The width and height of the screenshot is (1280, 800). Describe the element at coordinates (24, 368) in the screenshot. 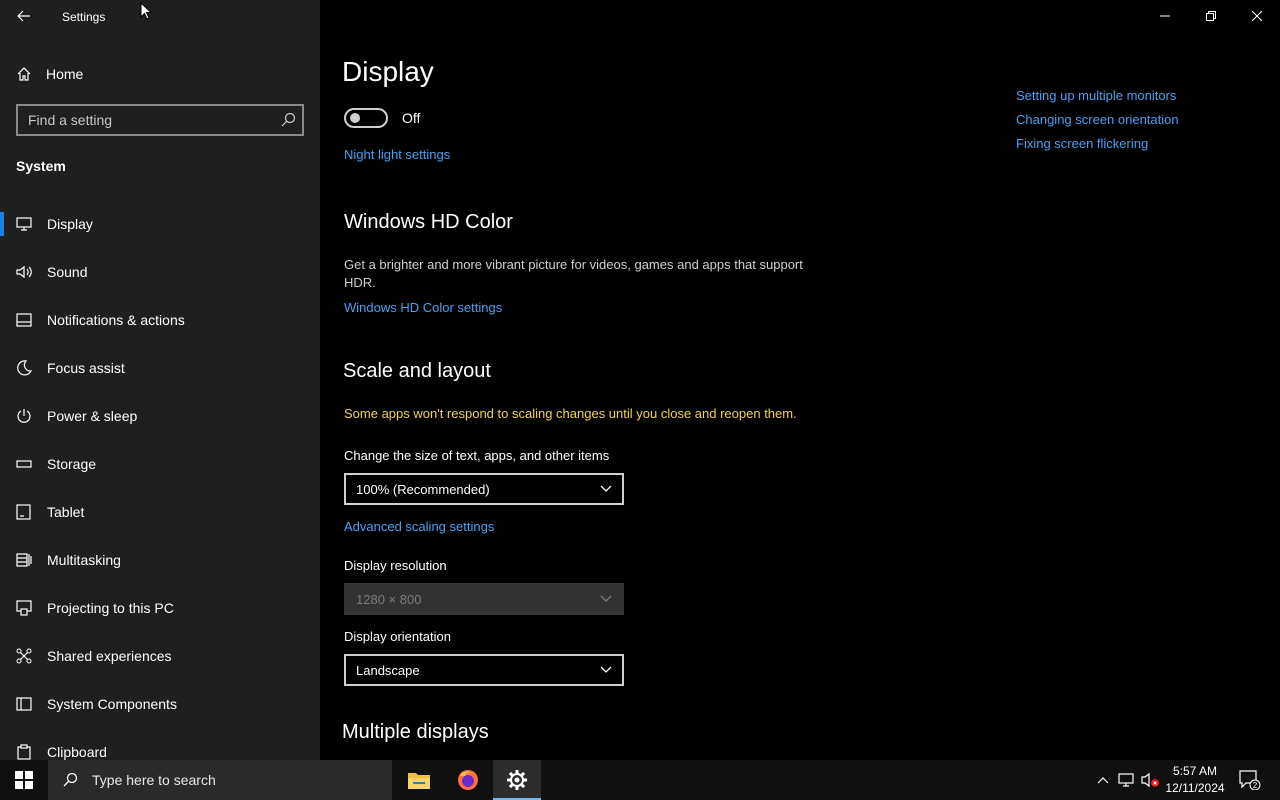

I see `moon-icon` at that location.